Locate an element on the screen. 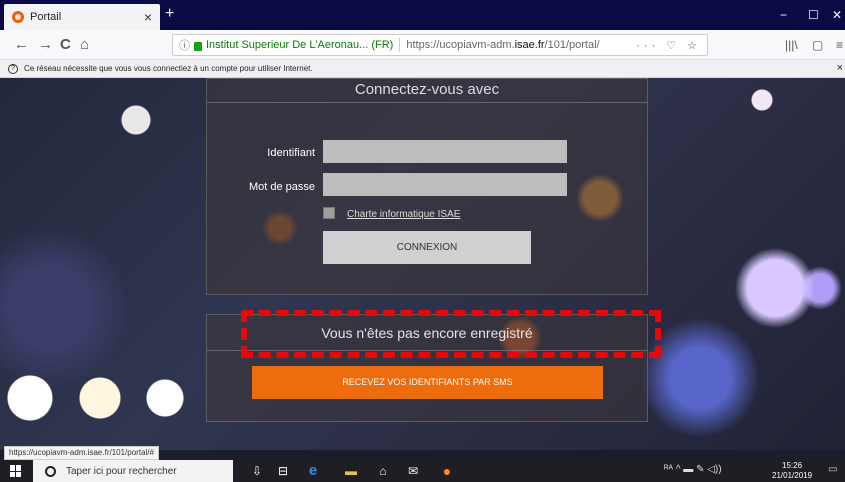 The image size is (845, 482). charter-link: Charte informatique ISAE is located at coordinates (403, 214).